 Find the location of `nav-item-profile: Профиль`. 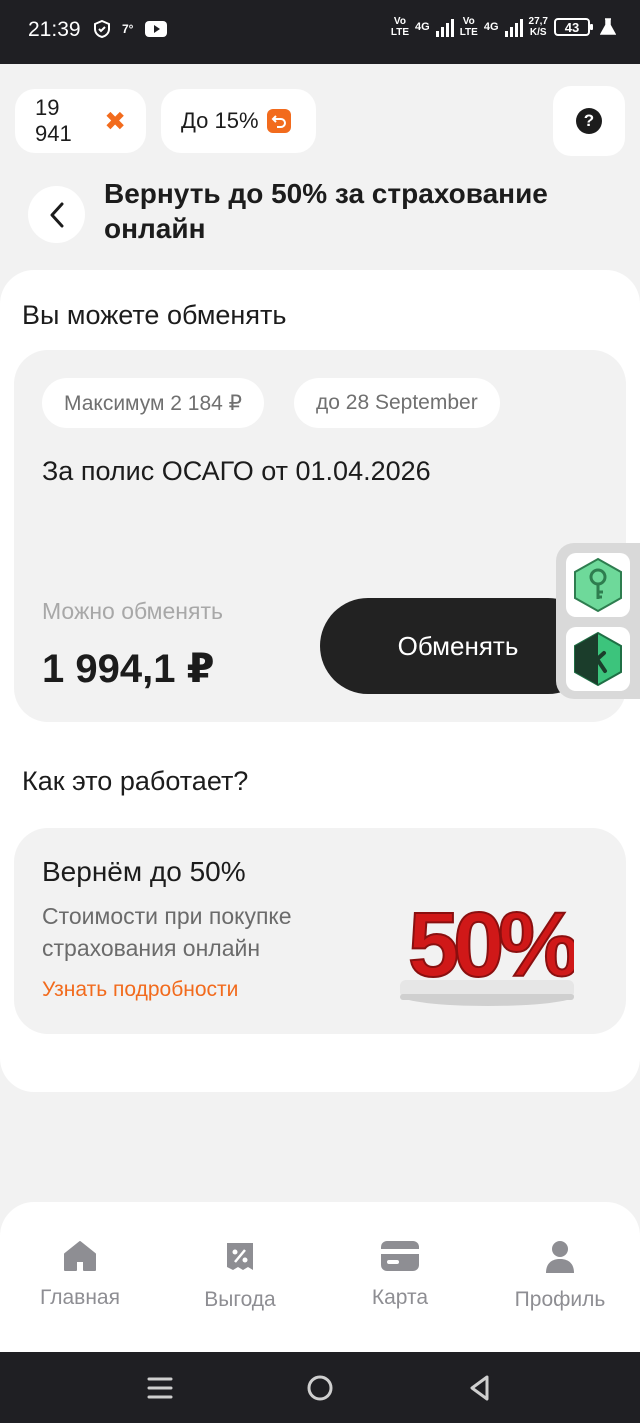

nav-item-profile: Профиль is located at coordinates (560, 1276).